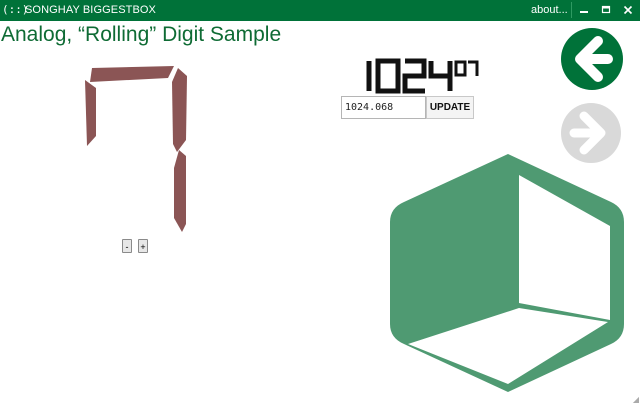 The image size is (640, 405). I want to click on page-title: Analog, “Rolling” Digit Sample, so click(141, 34).